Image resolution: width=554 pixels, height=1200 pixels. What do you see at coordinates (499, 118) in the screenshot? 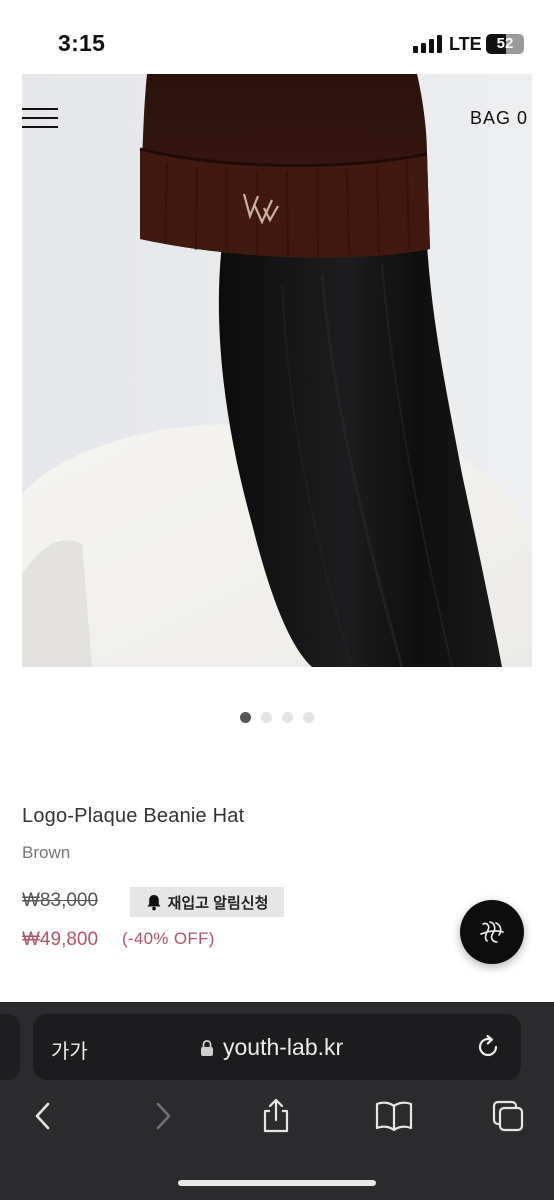
I see `bag-link: BAG 0` at bounding box center [499, 118].